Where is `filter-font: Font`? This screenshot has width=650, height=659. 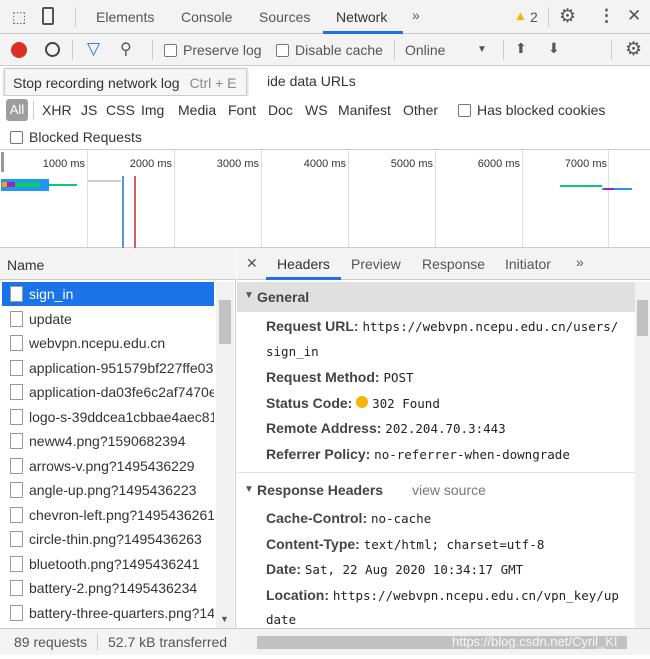 filter-font: Font is located at coordinates (242, 110).